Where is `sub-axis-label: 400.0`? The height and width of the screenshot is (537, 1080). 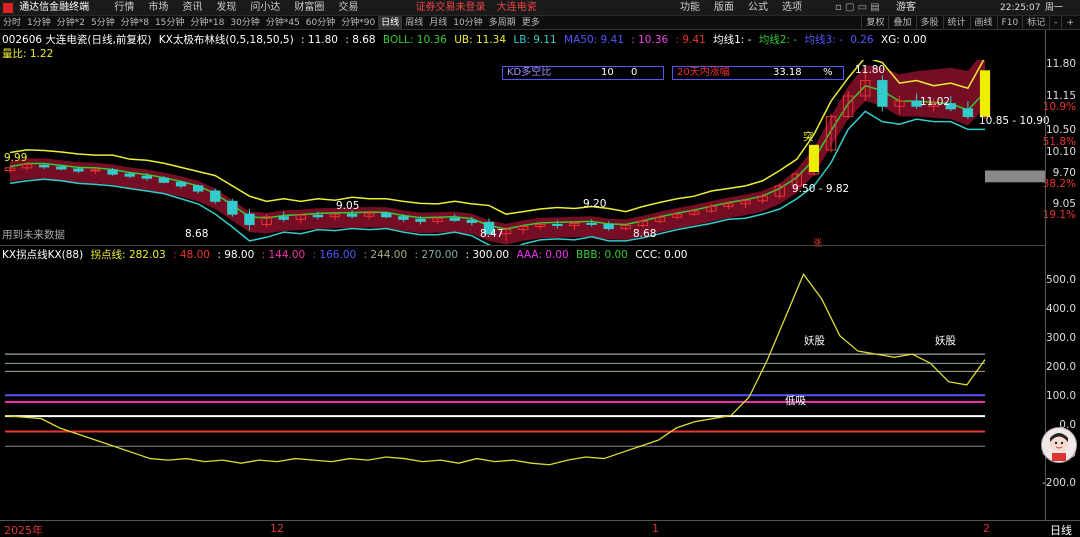 sub-axis-label: 400.0 is located at coordinates (1060, 309).